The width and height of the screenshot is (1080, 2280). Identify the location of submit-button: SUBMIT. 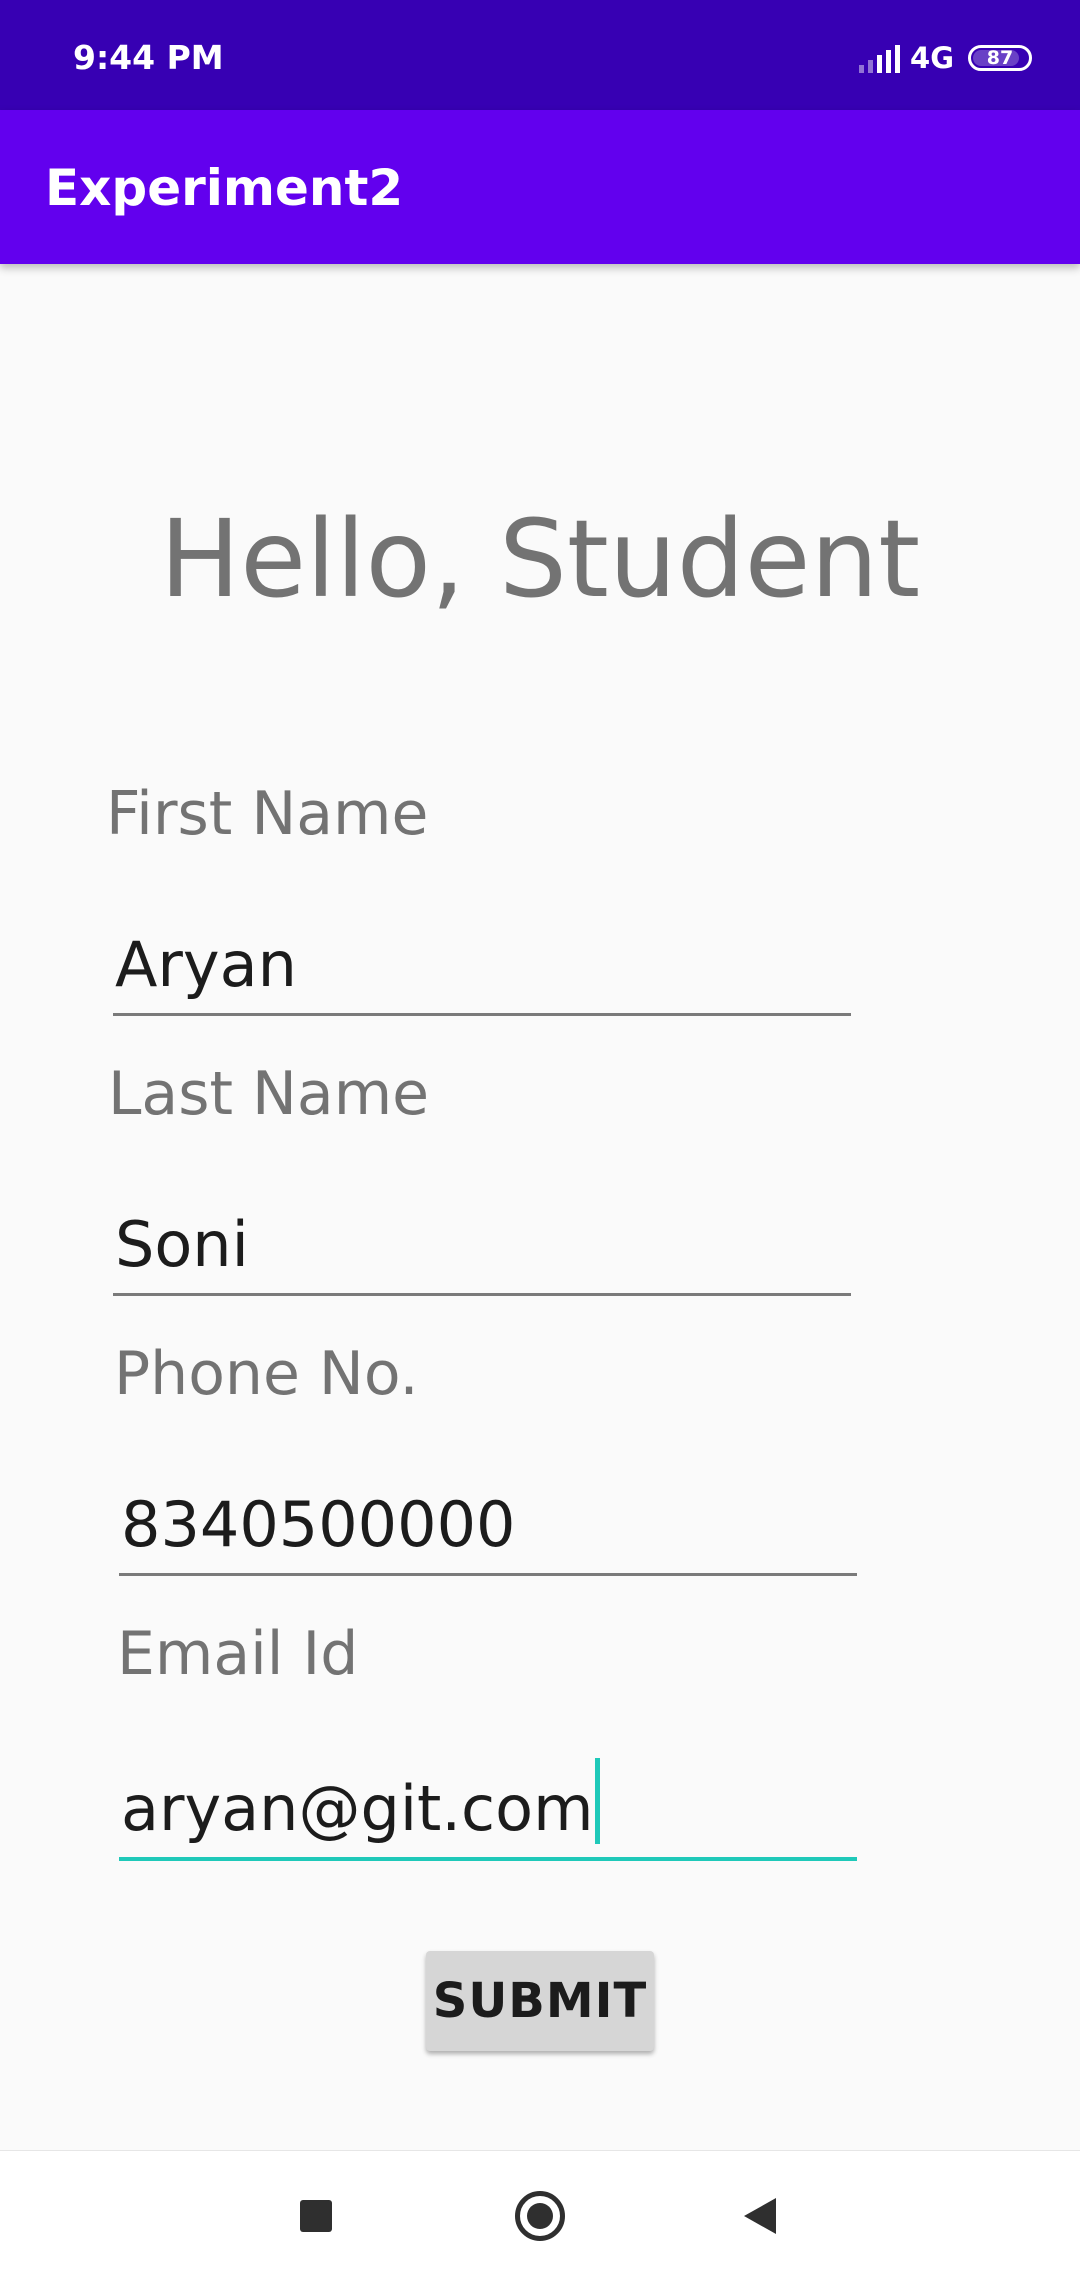
(540, 2001).